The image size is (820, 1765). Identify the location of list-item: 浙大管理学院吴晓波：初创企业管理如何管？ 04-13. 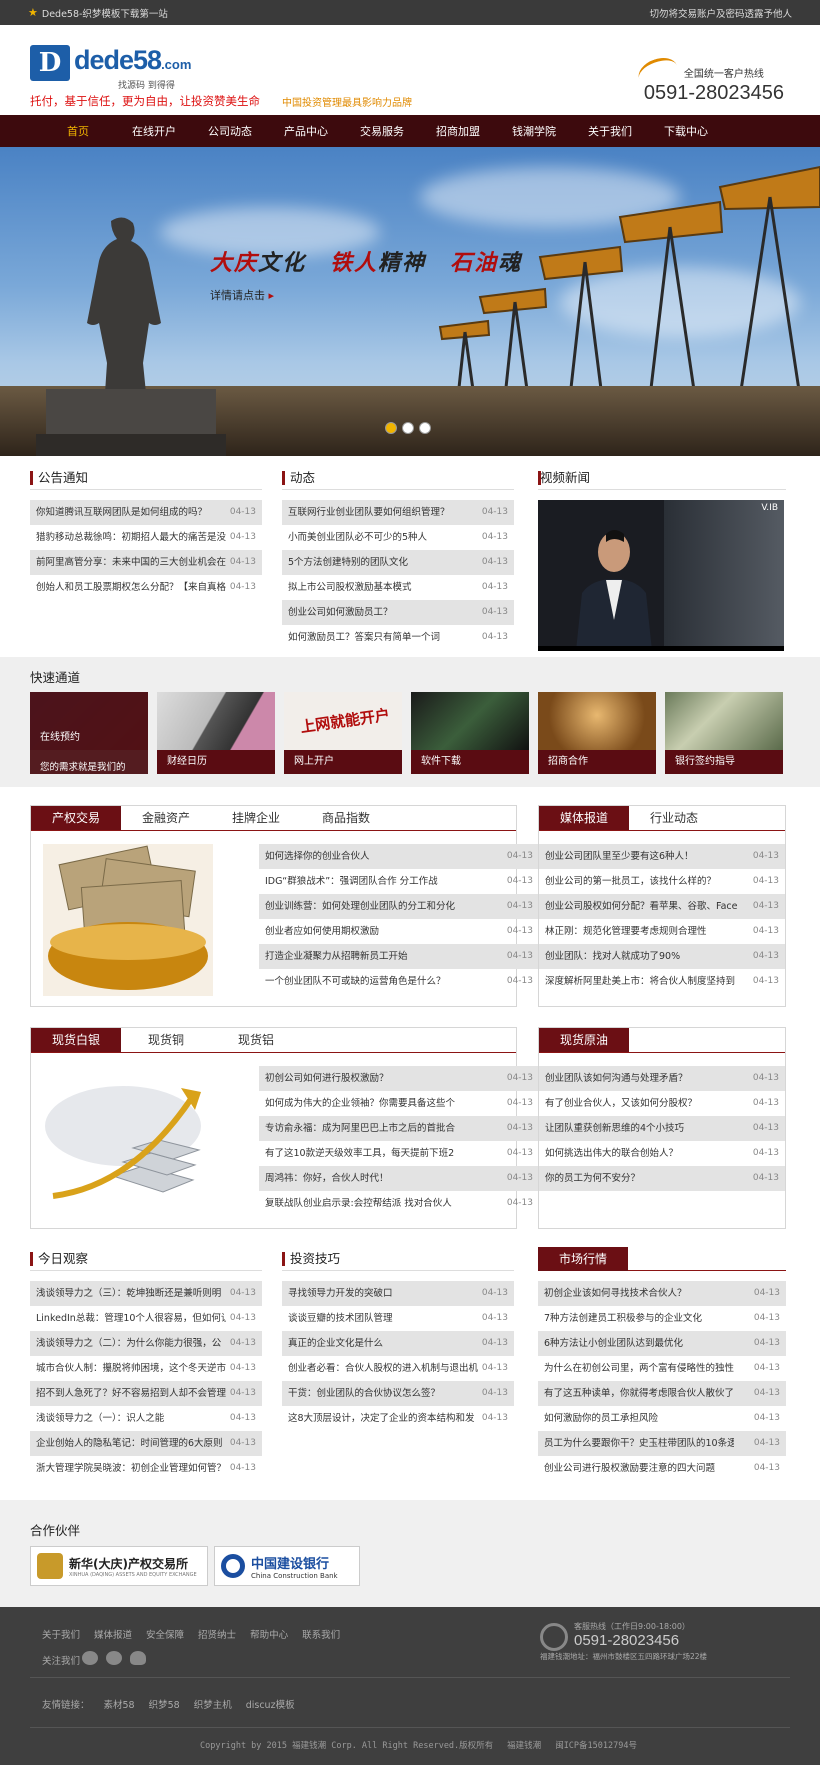
(146, 1468).